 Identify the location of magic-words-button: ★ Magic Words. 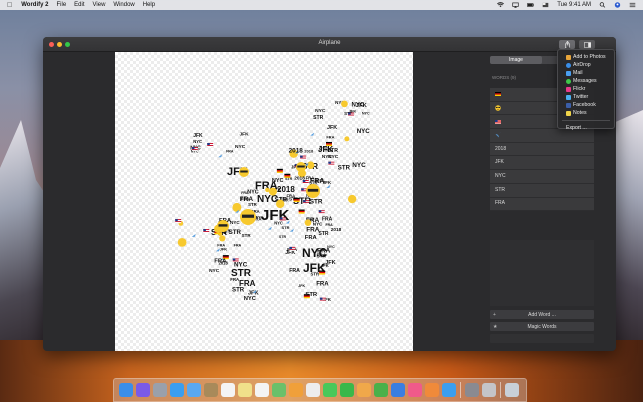
(542, 326).